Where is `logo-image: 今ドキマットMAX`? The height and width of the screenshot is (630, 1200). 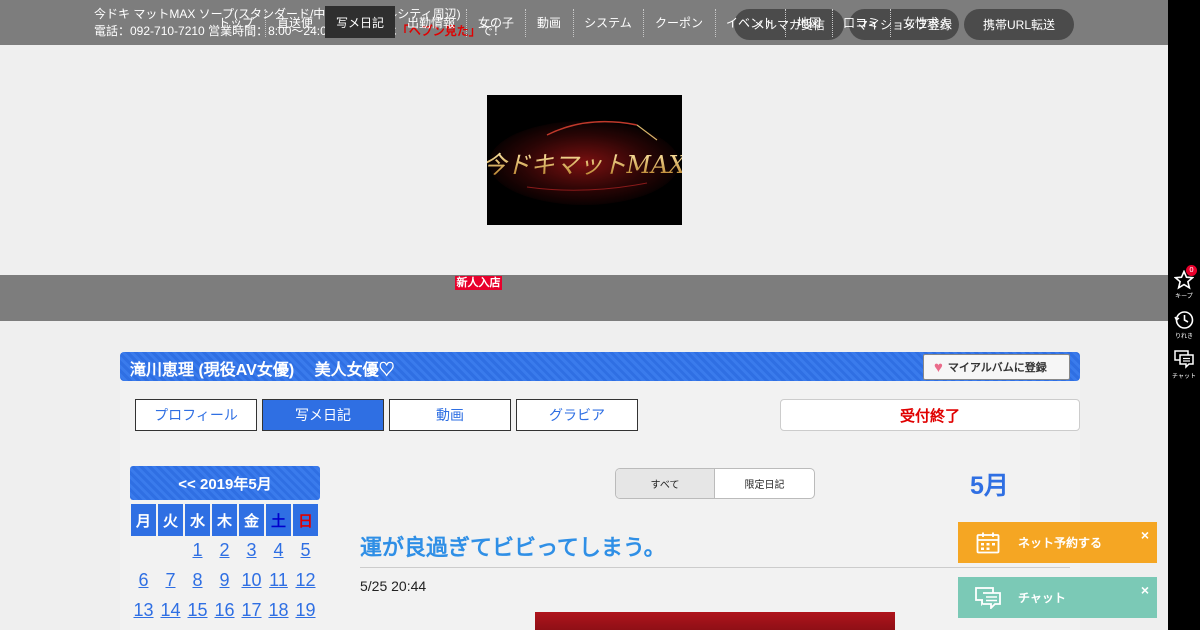 logo-image: 今ドキマットMAX is located at coordinates (584, 160).